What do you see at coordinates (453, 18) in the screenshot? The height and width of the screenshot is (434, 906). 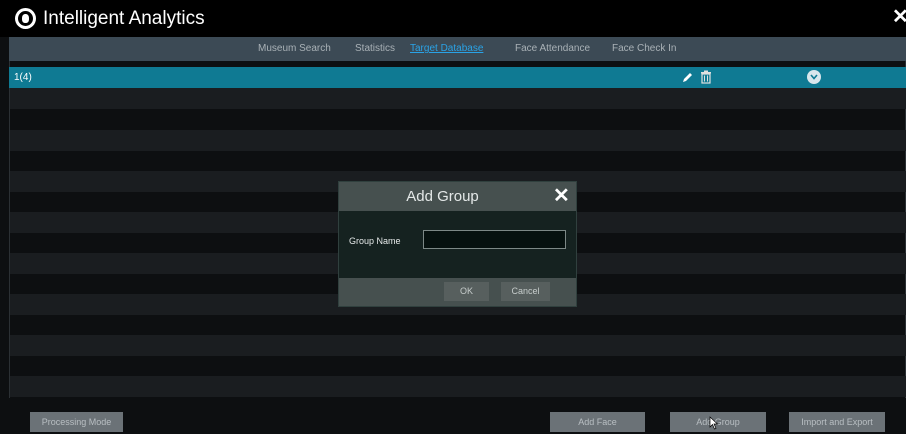 I see `title-bar: Intelligent Analytics ✕` at bounding box center [453, 18].